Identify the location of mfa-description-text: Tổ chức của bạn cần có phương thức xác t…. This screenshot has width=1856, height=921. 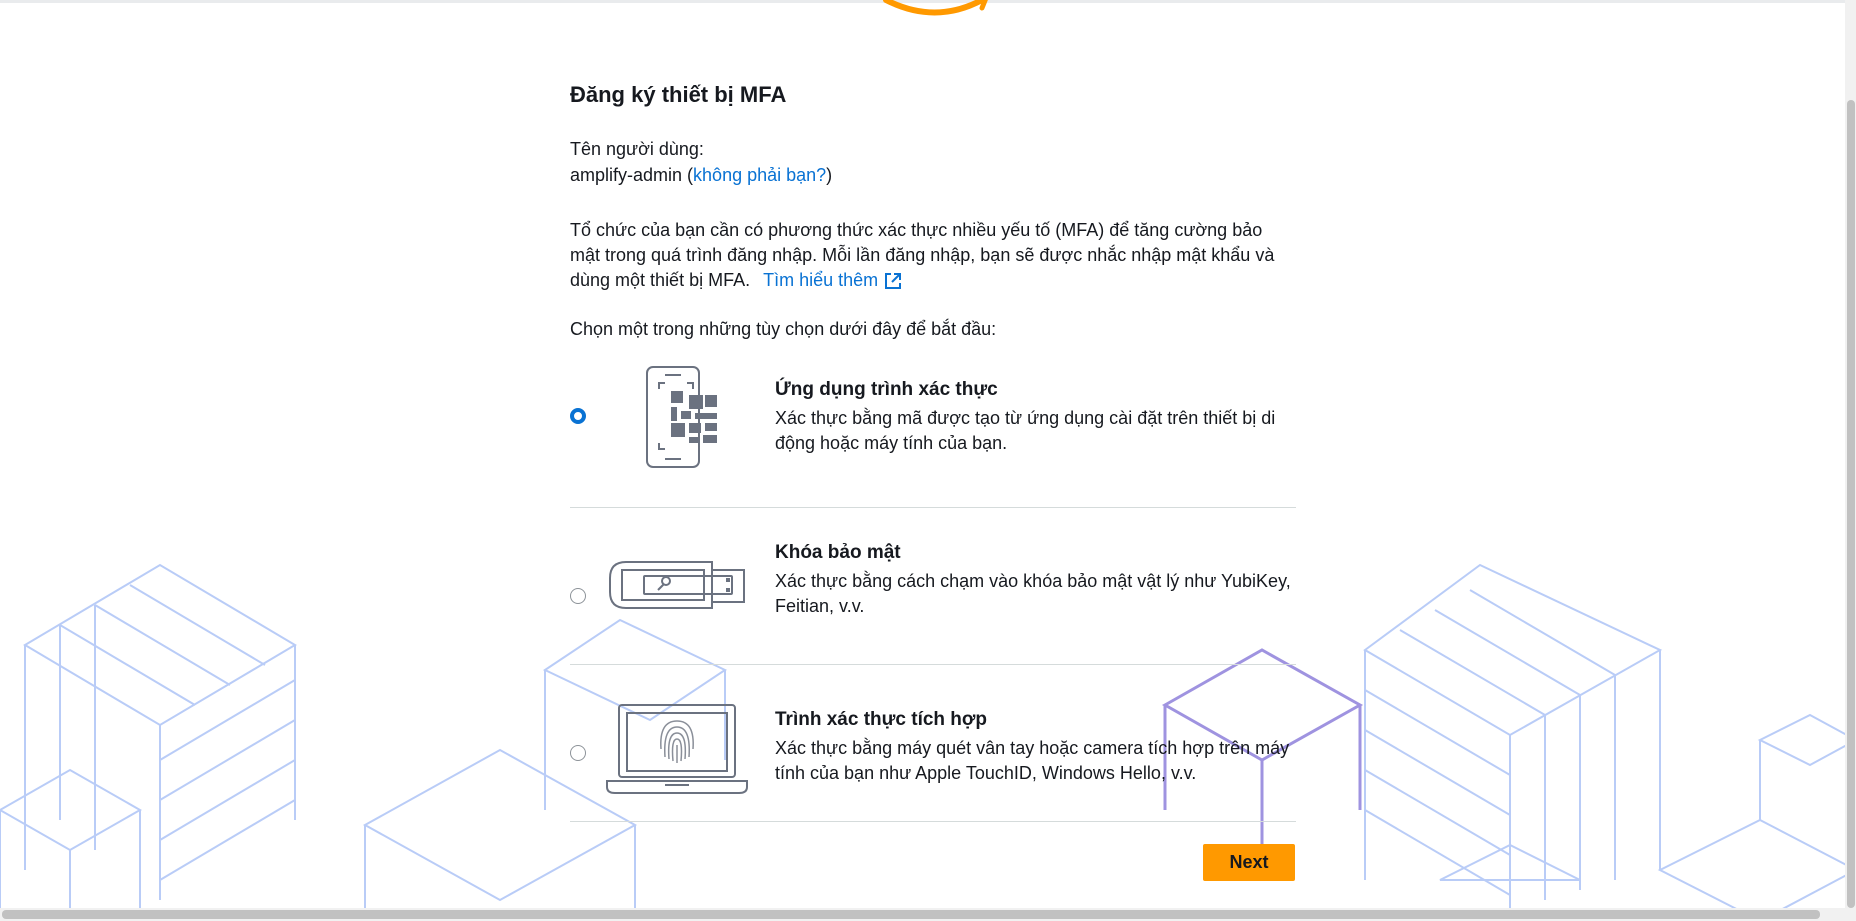
(922, 255).